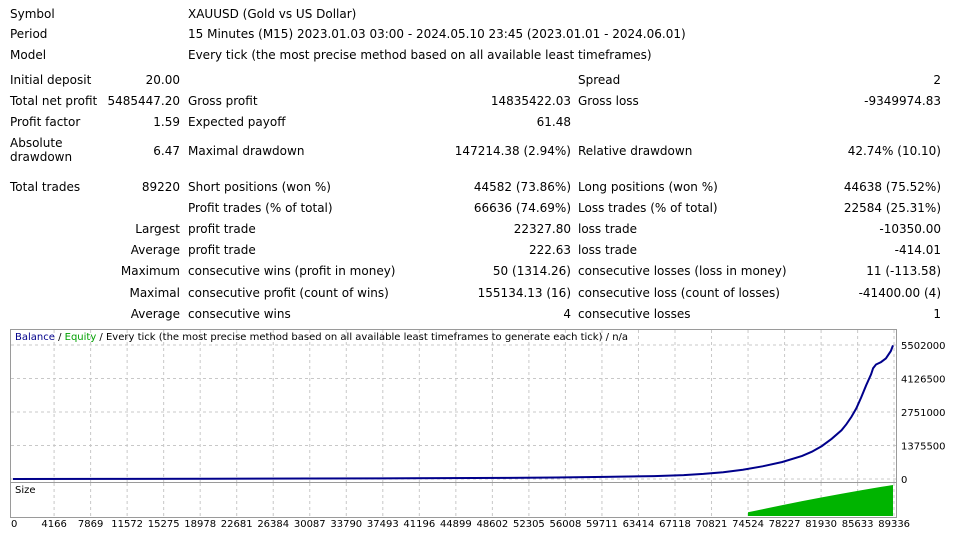  I want to click on x-tick-label: 48602, so click(492, 524).